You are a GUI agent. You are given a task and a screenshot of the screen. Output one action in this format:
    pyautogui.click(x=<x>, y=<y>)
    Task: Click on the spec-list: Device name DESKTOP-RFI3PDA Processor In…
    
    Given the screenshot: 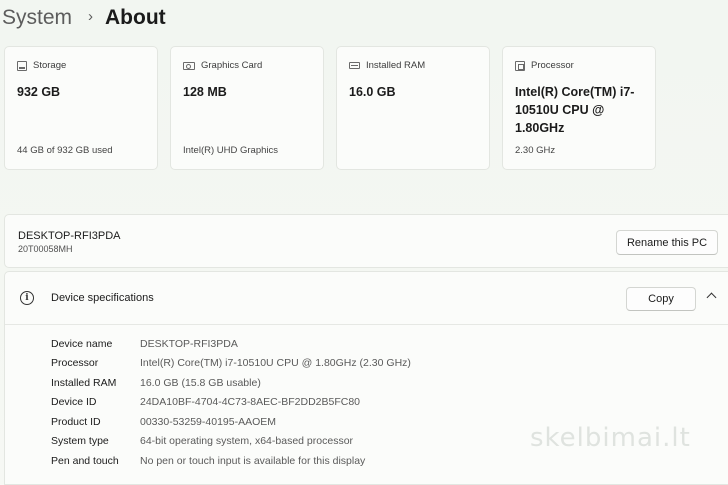 What is the action you would take?
    pyautogui.click(x=231, y=402)
    